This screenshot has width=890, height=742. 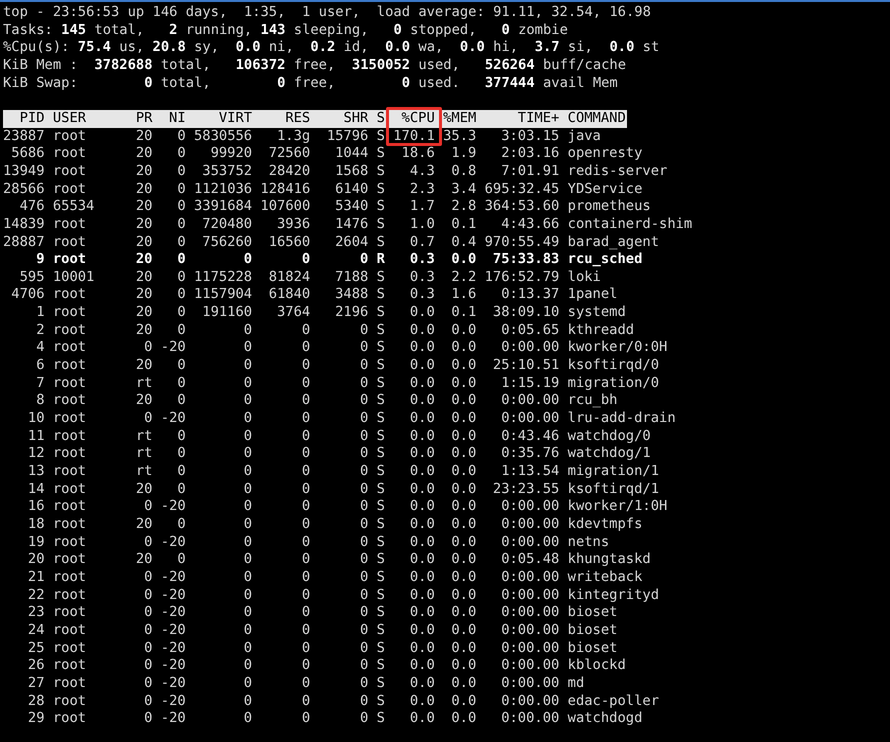 I want to click on table-cell: 14839, so click(x=24, y=225).